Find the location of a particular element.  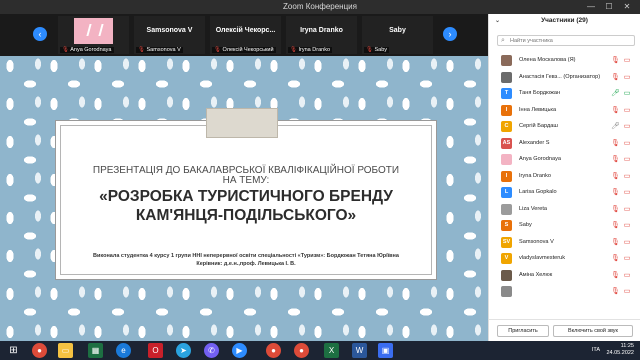

participant-name: Інна Левицька is located at coordinates (538, 109).